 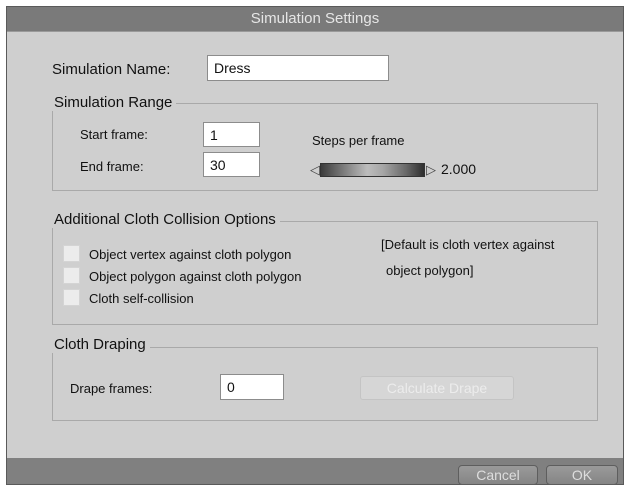 What do you see at coordinates (166, 219) in the screenshot?
I see `collision-options-title: Additional Cloth Collision Options` at bounding box center [166, 219].